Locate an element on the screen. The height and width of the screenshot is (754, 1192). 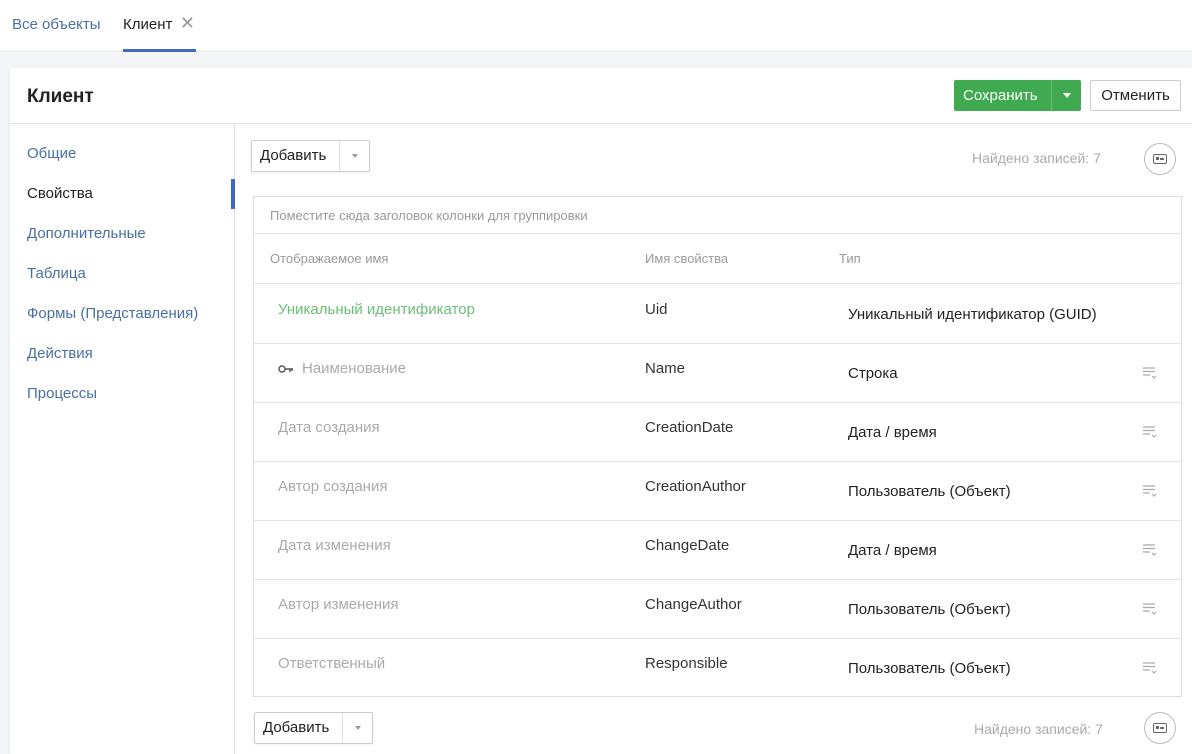
display-name-text: Автор изменения is located at coordinates (338, 604).